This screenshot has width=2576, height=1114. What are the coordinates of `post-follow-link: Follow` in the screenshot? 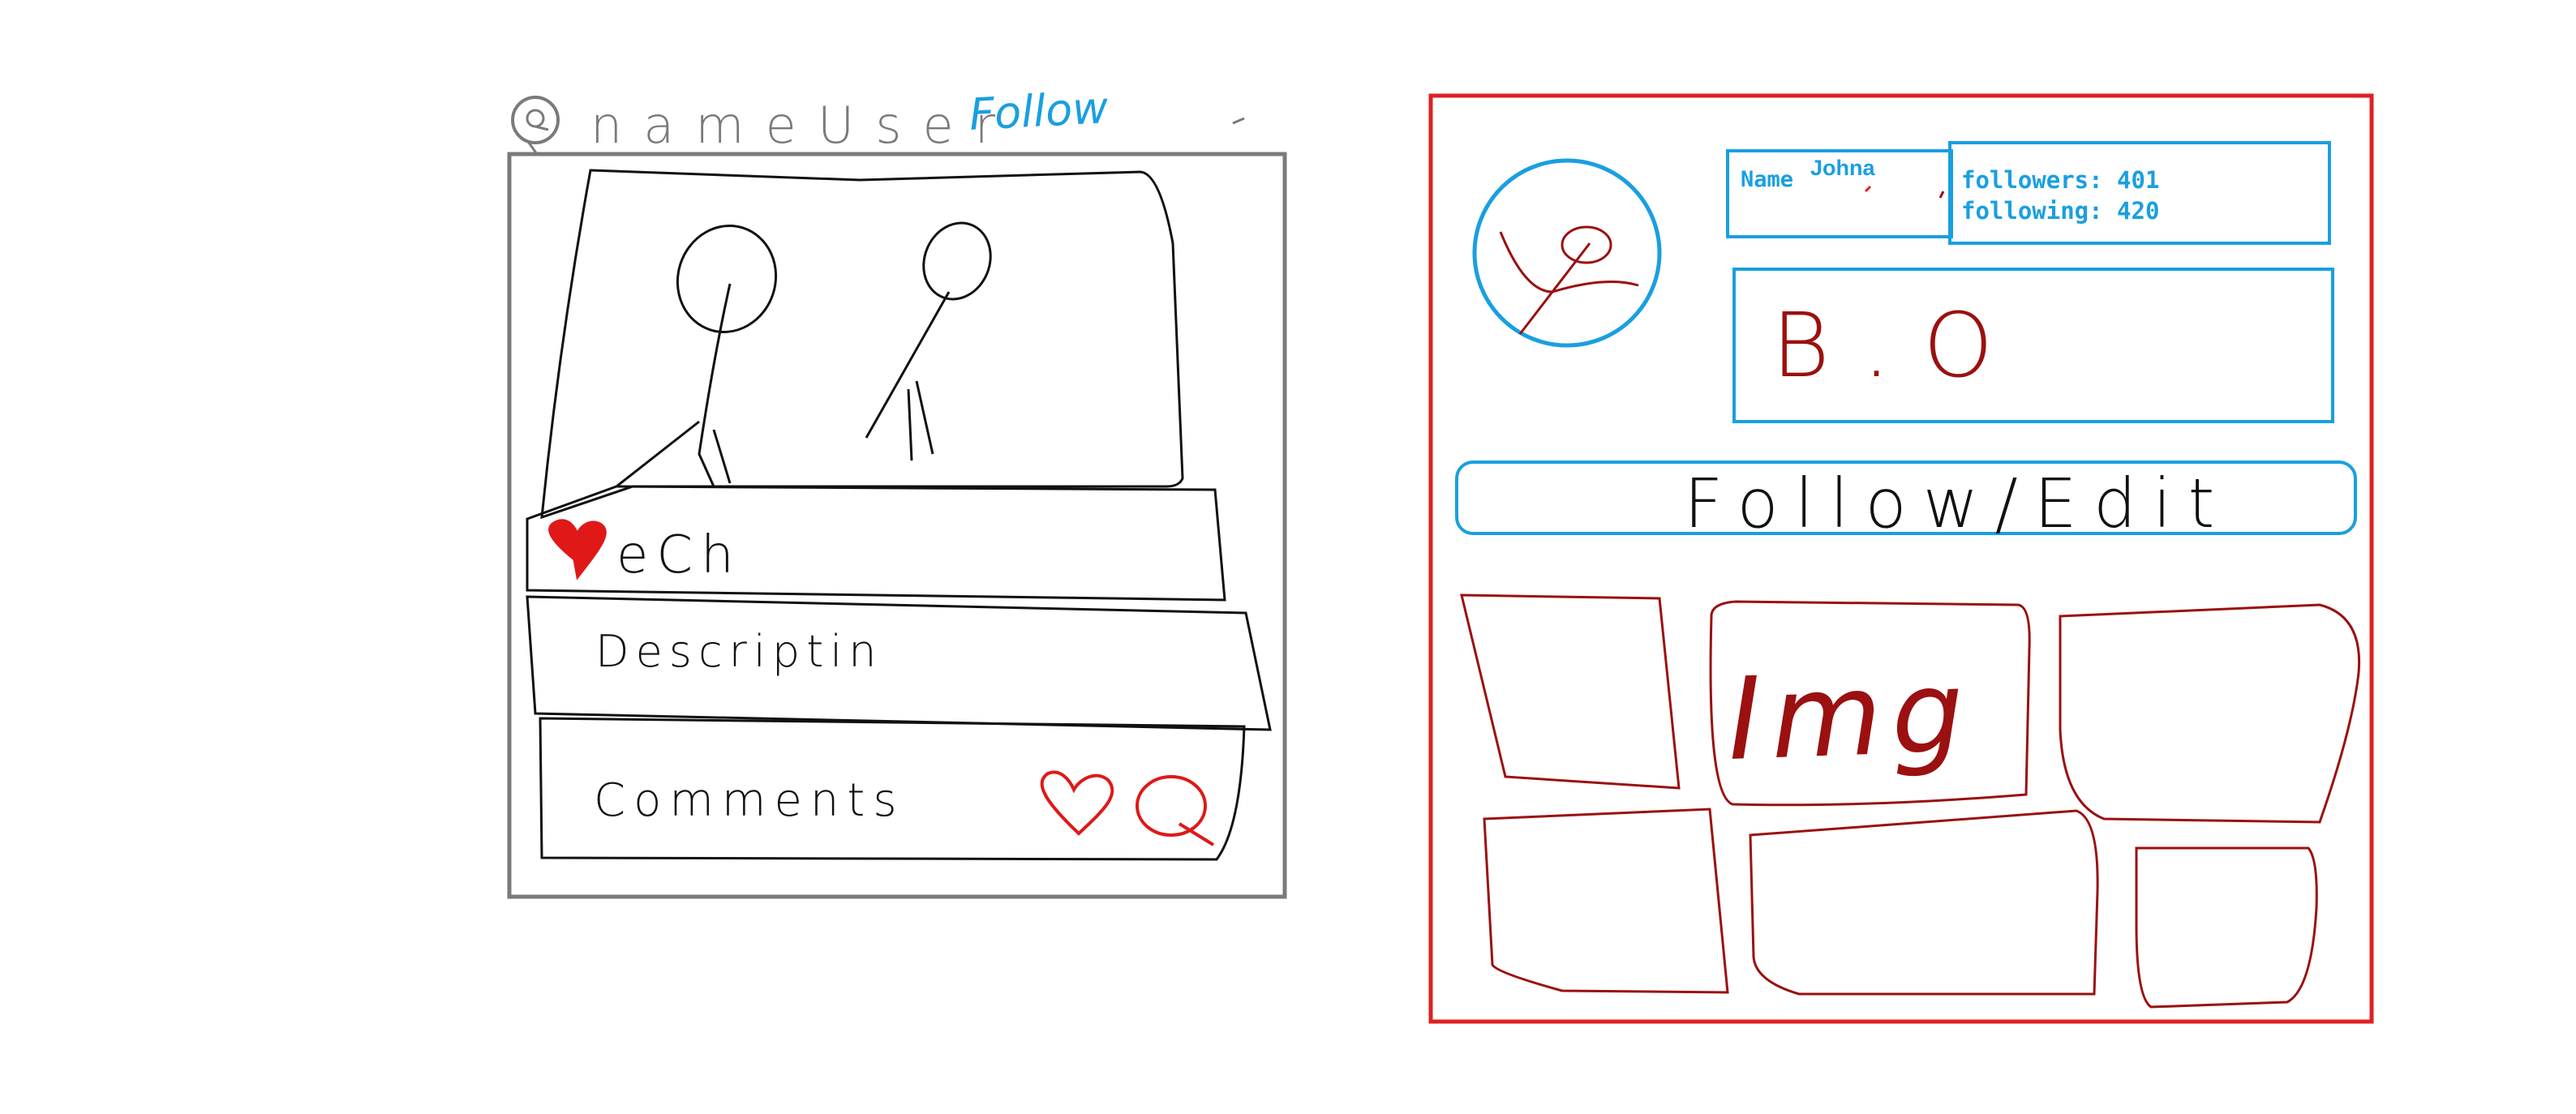 It's located at (1039, 111).